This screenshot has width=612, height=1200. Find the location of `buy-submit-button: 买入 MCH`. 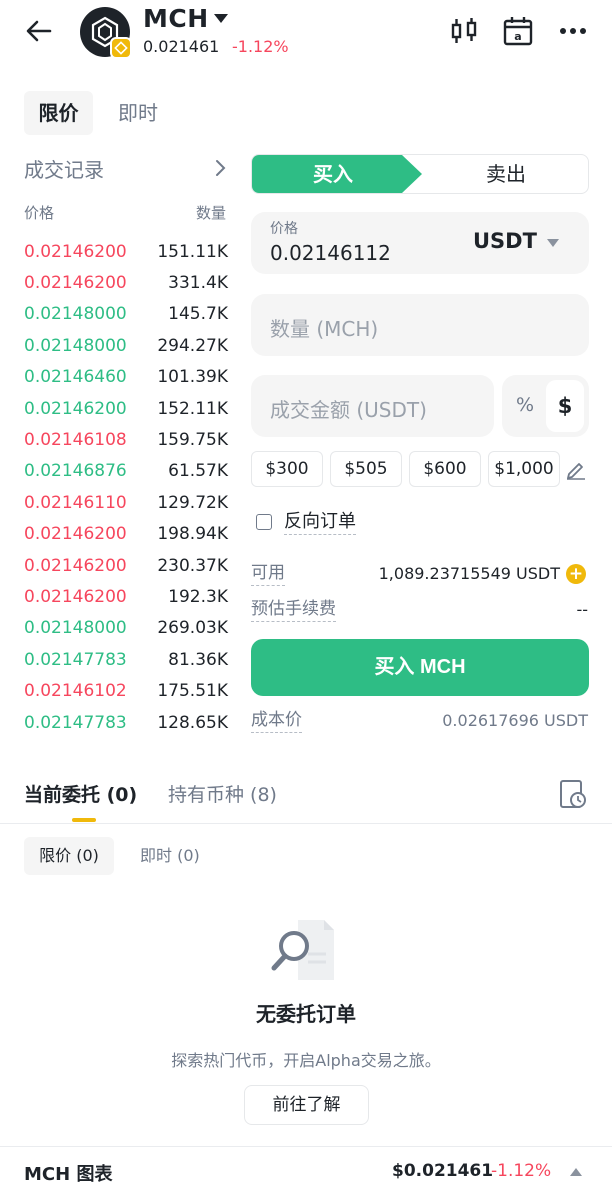

buy-submit-button: 买入 MCH is located at coordinates (420, 667).